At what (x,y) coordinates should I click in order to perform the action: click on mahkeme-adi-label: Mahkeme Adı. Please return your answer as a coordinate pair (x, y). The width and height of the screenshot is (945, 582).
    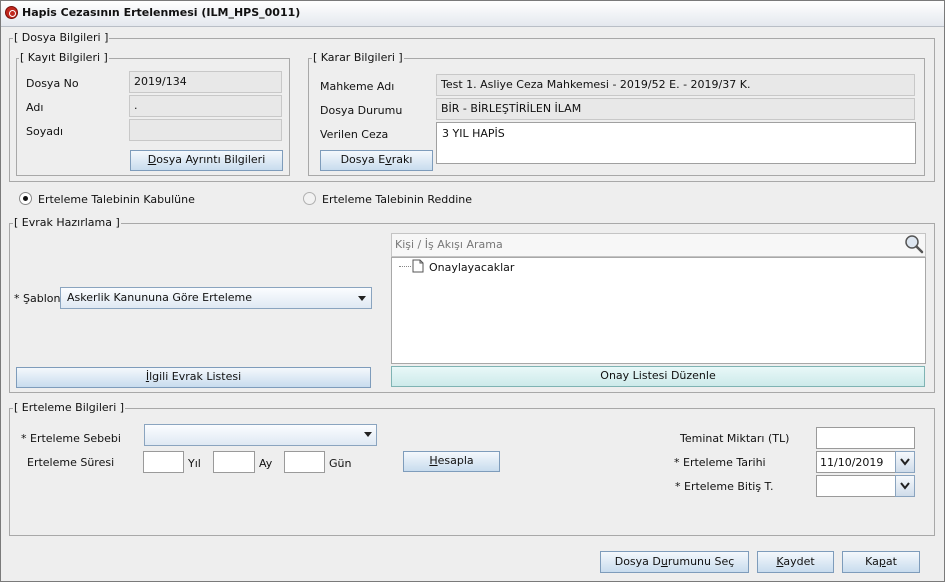
    Looking at the image, I should click on (357, 86).